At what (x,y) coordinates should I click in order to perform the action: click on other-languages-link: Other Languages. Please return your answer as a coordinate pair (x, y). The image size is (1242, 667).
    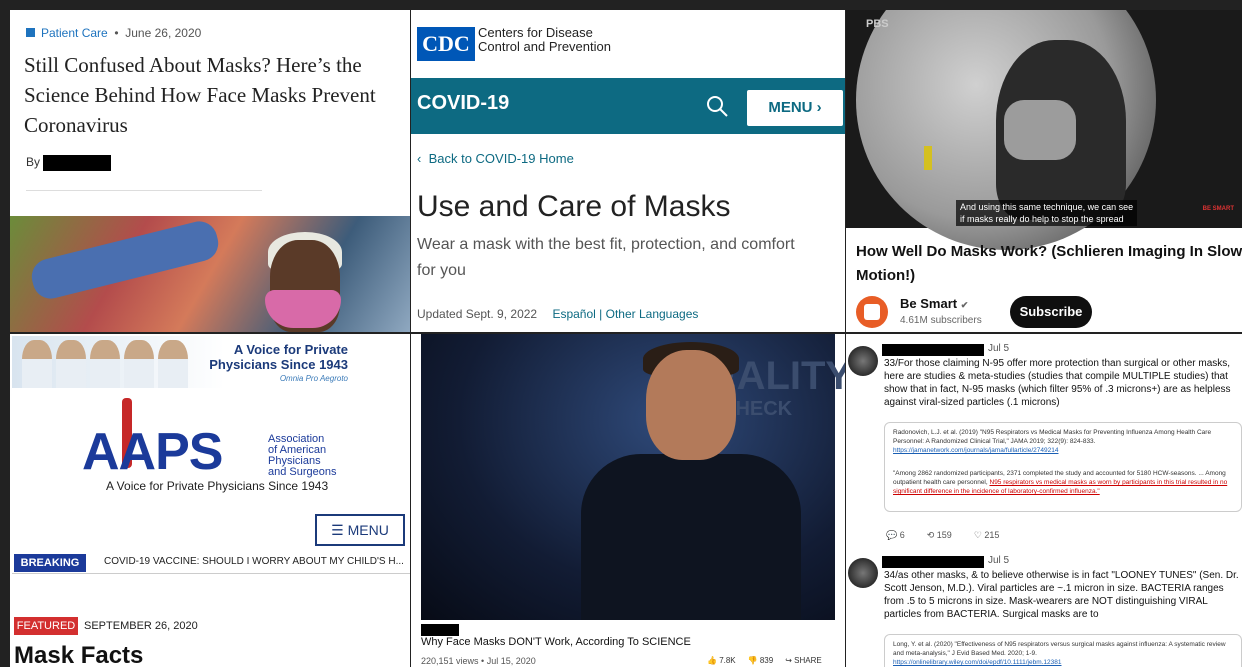
    Looking at the image, I should click on (652, 314).